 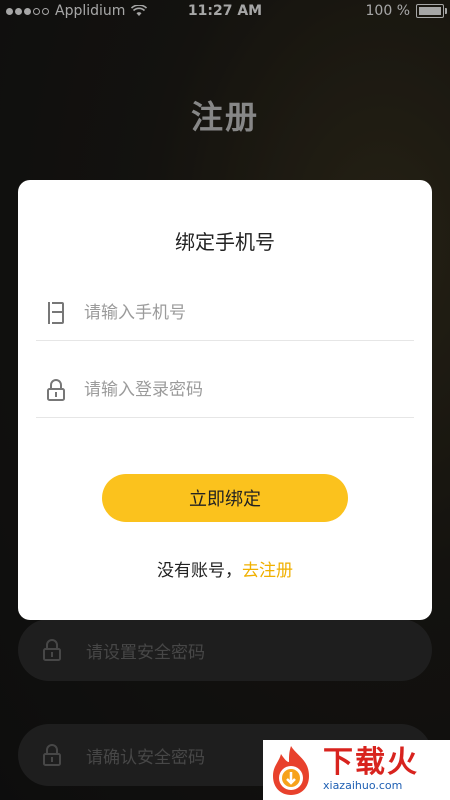 I want to click on watermark: 下载火 xiazaihuo.com, so click(x=356, y=770).